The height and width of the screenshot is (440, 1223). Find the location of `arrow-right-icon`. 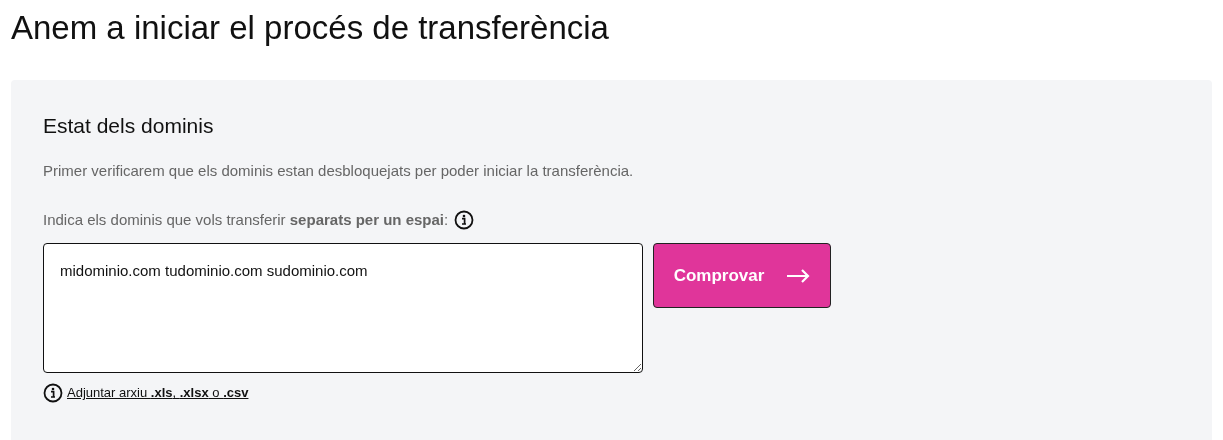

arrow-right-icon is located at coordinates (798, 275).